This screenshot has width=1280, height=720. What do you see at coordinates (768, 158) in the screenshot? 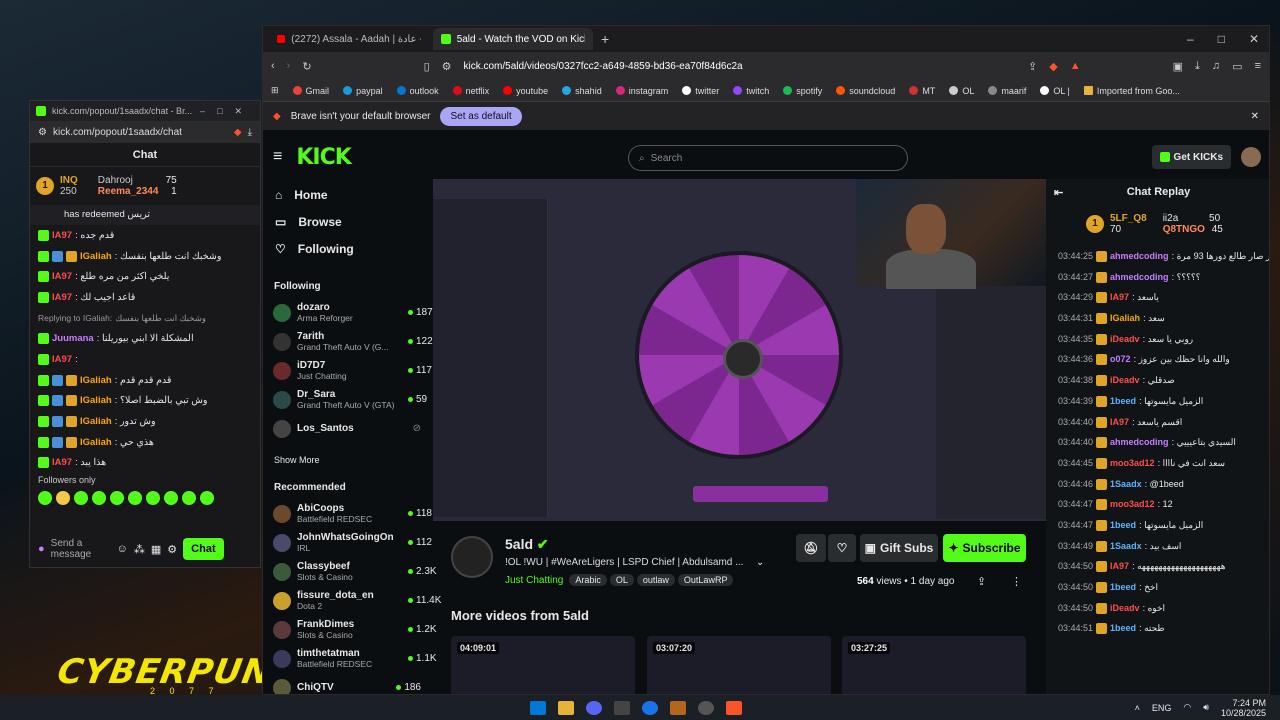
I see `search-input: ⌕ Search` at bounding box center [768, 158].